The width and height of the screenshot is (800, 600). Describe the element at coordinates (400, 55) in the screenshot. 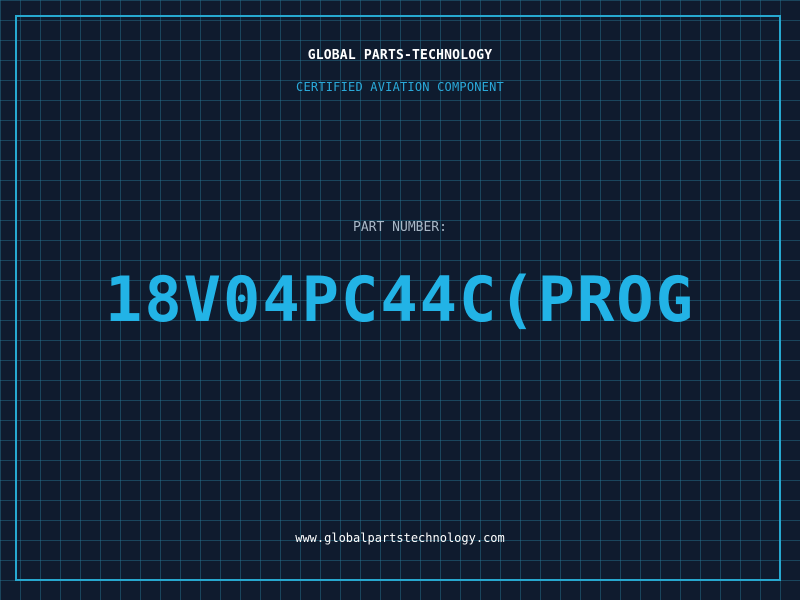

I see `company-name: GLOBAL PARTS-TECHNOLOGY` at that location.